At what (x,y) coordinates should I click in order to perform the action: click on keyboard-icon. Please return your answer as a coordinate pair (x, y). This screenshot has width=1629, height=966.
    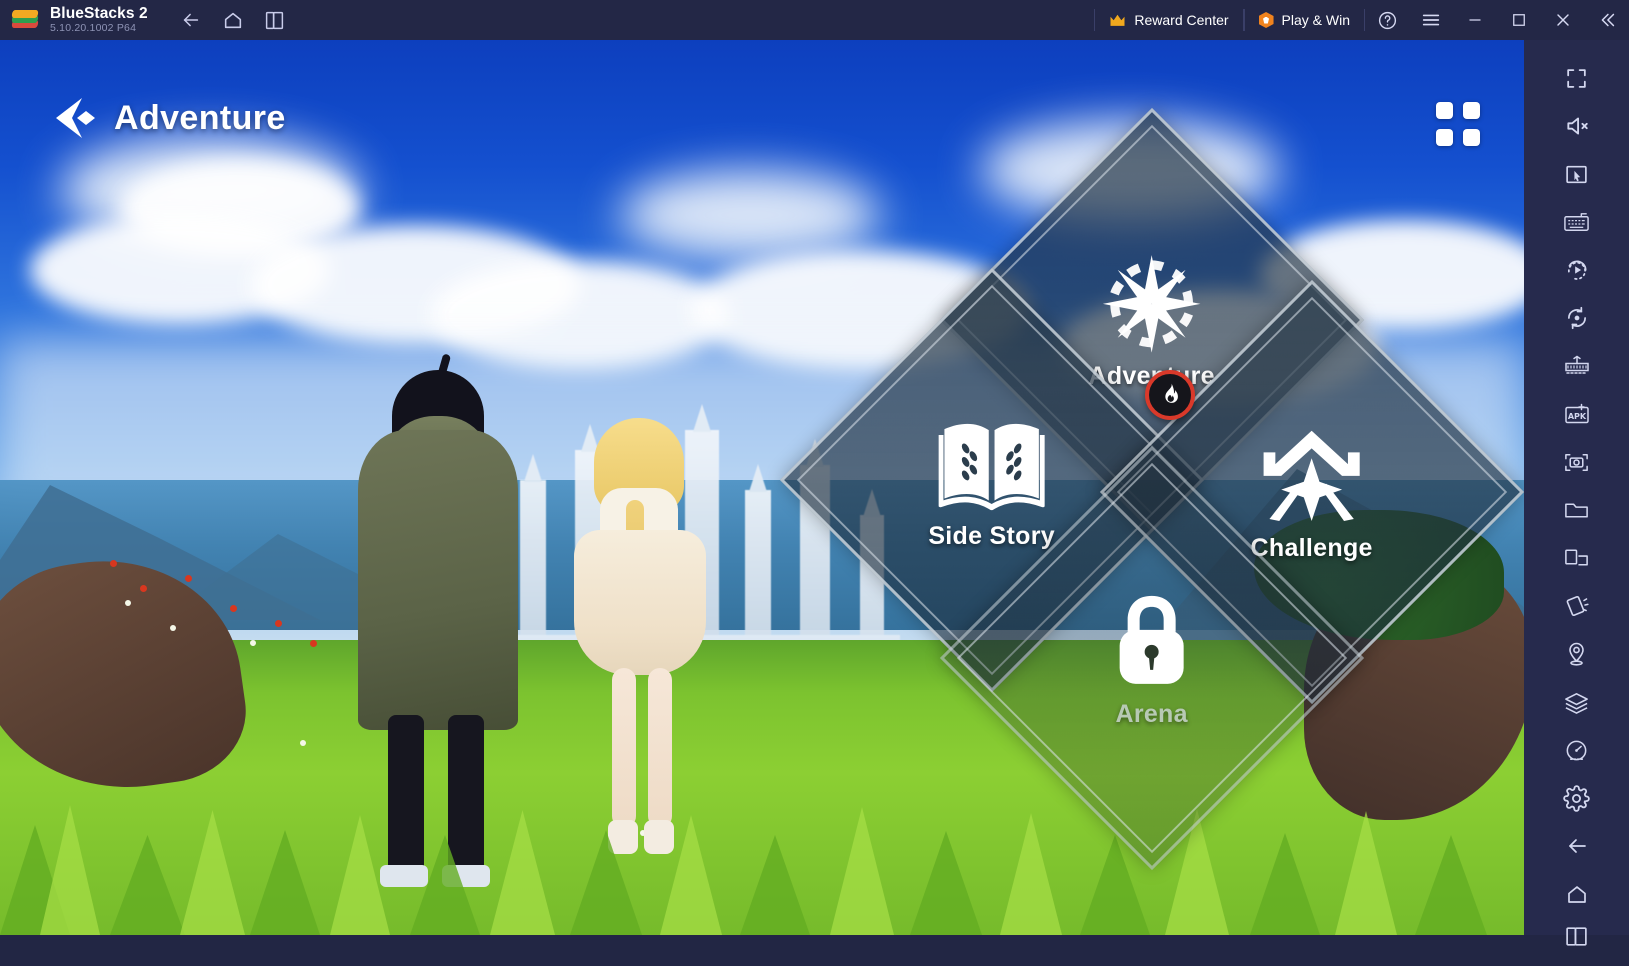
    Looking at the image, I should click on (1577, 222).